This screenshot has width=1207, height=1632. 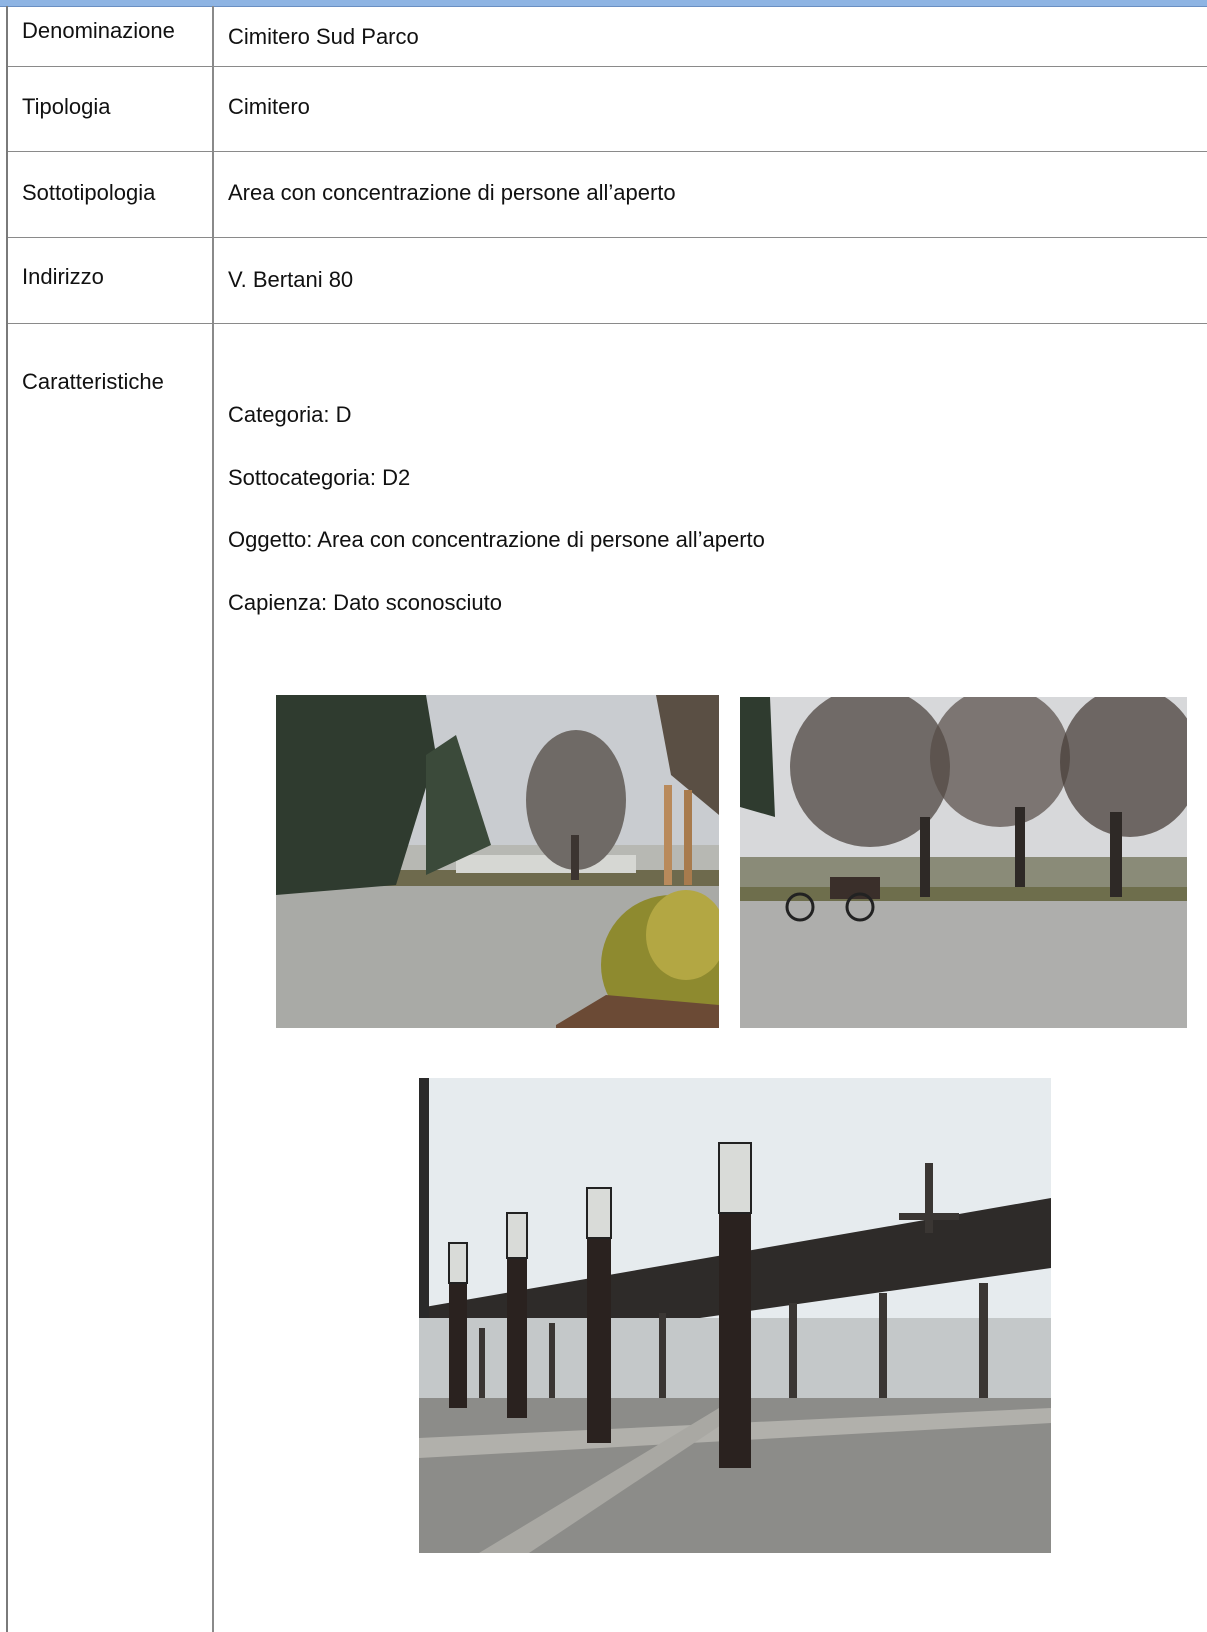 I want to click on table-row-tipologia: Tipologia Cimitero, so click(x=607, y=109).